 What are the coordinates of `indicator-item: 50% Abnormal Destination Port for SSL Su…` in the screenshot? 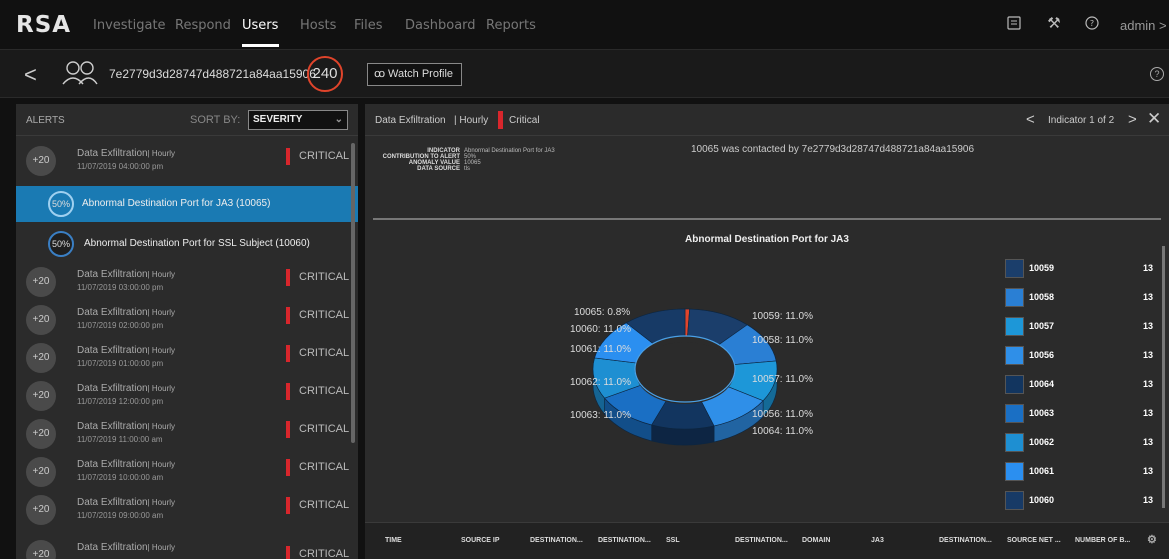 It's located at (187, 244).